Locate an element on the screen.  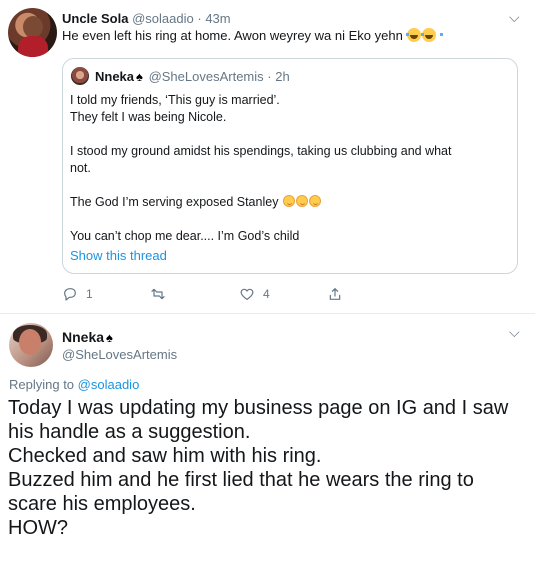
quoted-line: not. is located at coordinates (80, 168).